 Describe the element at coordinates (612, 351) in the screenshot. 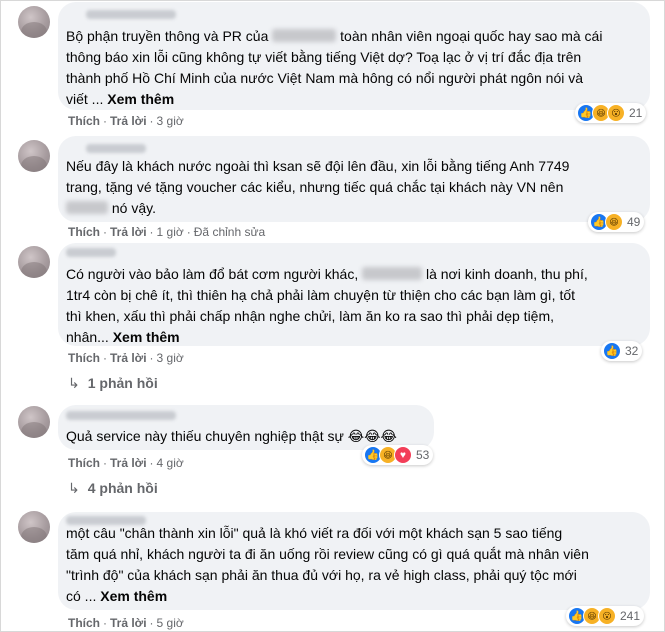

I see `like-reaction-icon: 👍` at that location.